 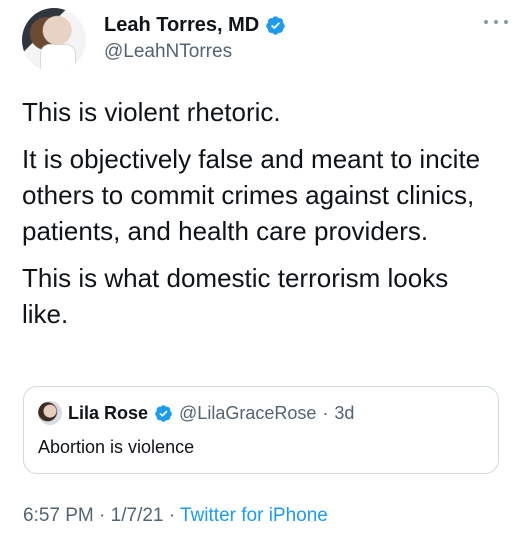 What do you see at coordinates (108, 412) in the screenshot?
I see `quoted-author-name: Lila Rose` at bounding box center [108, 412].